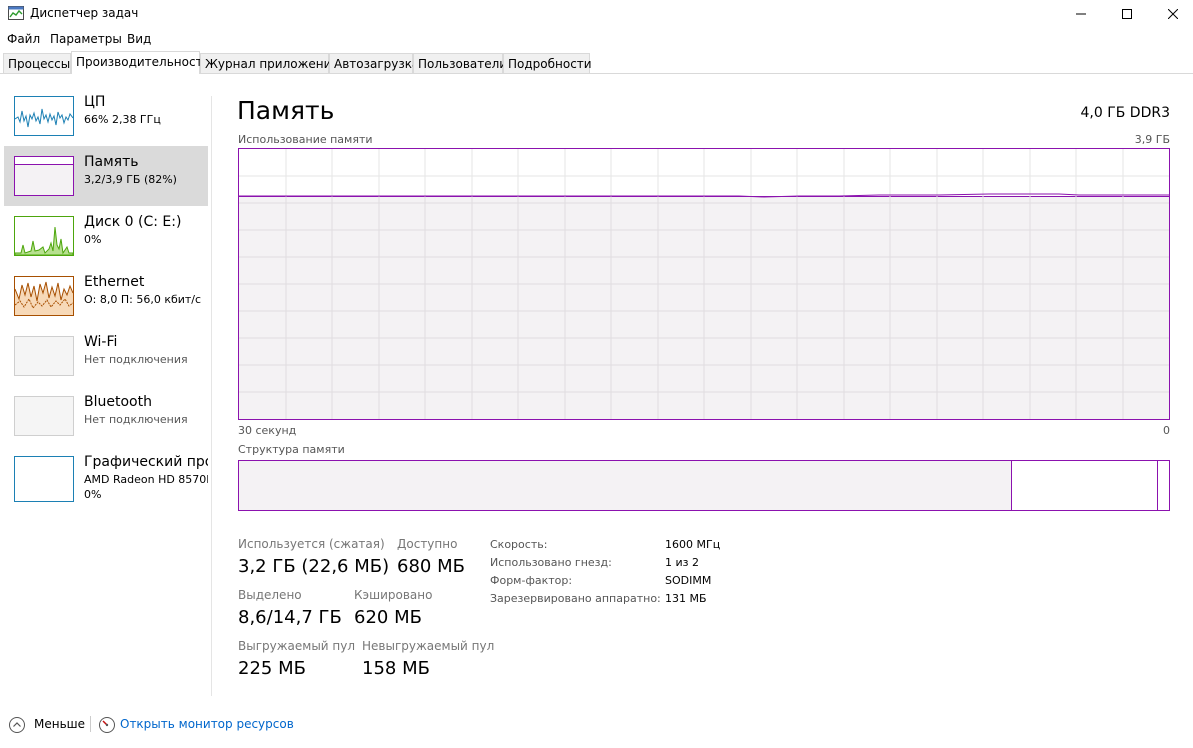  What do you see at coordinates (1157, 485) in the screenshot?
I see `structure-reserved-divider` at bounding box center [1157, 485].